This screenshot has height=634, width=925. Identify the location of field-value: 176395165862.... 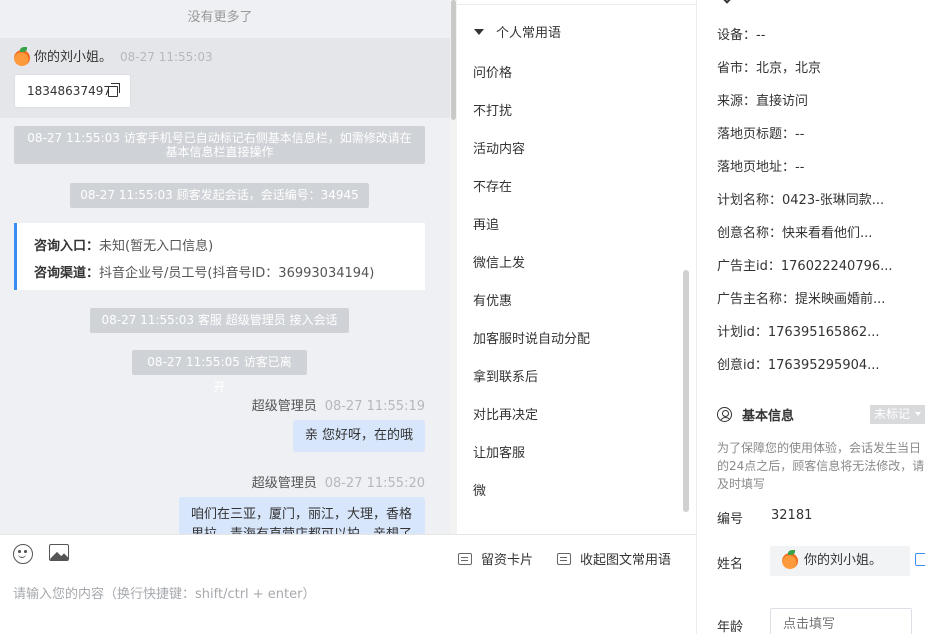
(823, 332).